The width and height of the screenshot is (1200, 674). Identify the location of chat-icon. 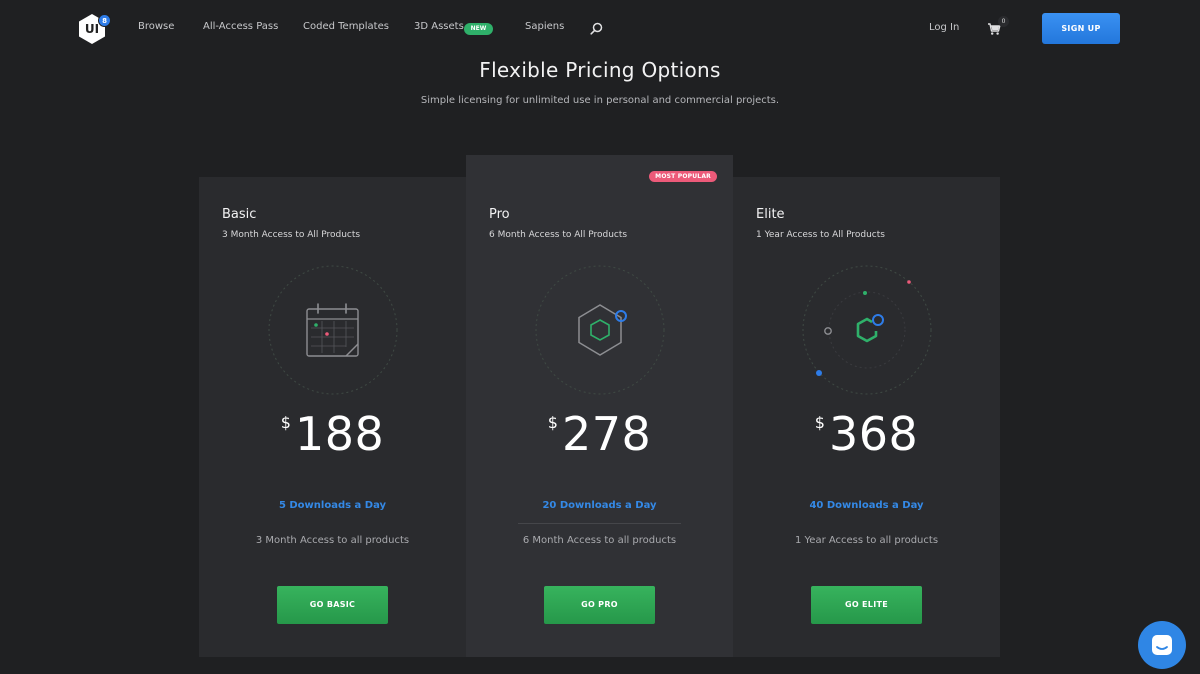
(1162, 645).